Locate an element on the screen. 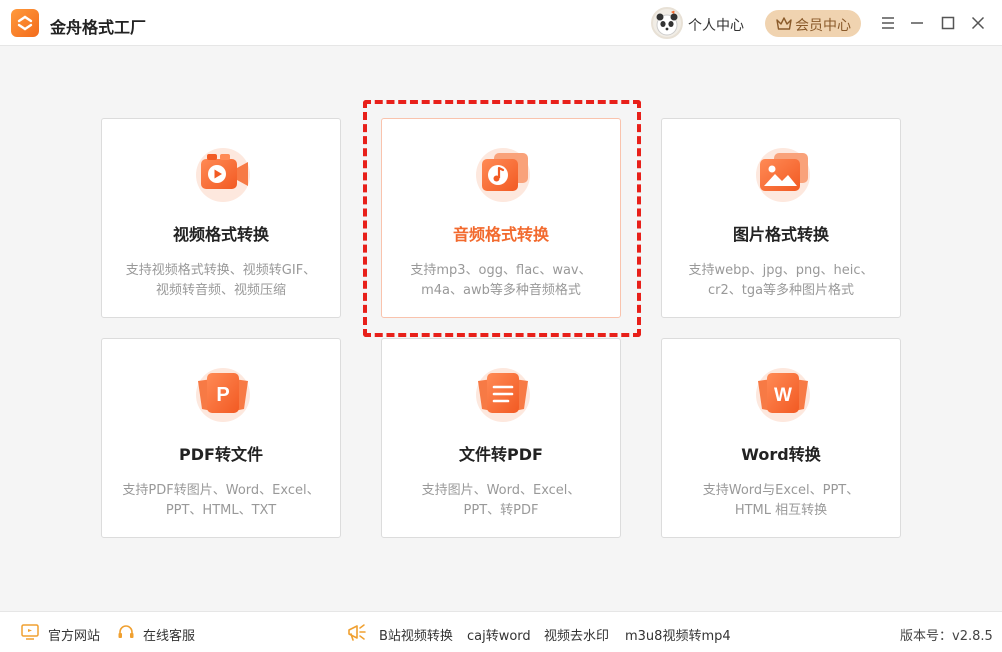 This screenshot has height=652, width=1002. audio-icon is located at coordinates (503, 175).